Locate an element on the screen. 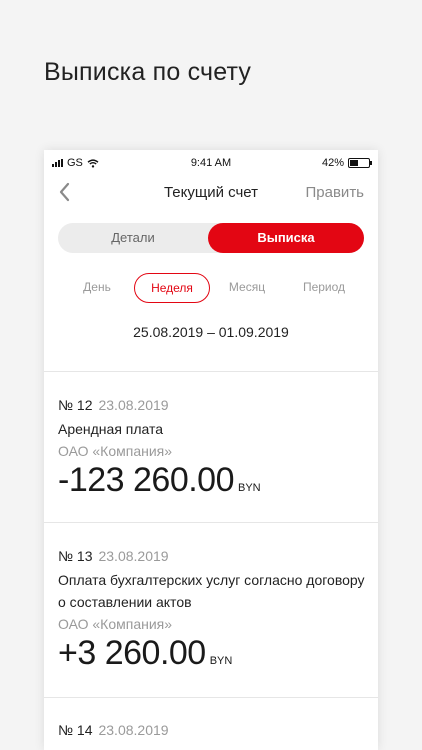  tab-day: День is located at coordinates (97, 287).